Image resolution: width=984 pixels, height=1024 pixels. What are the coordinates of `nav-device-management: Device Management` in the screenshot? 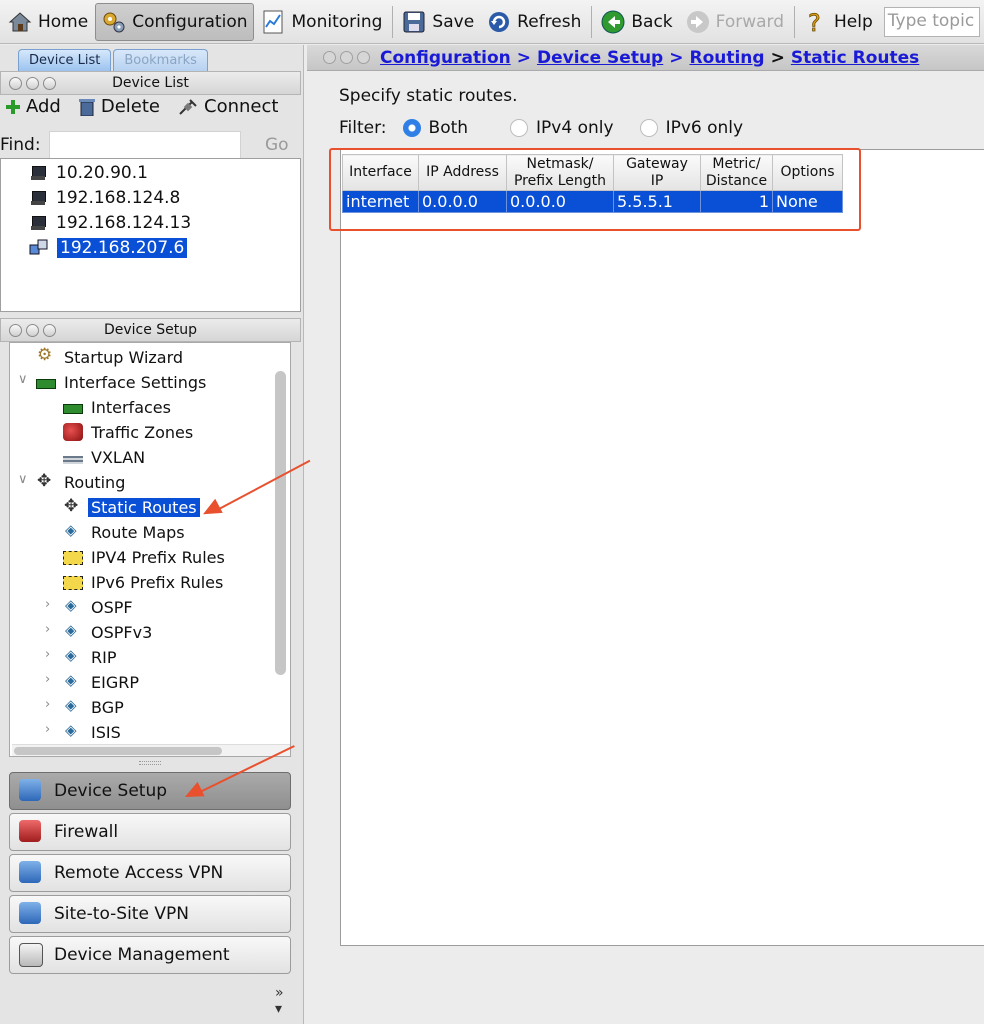 It's located at (150, 955).